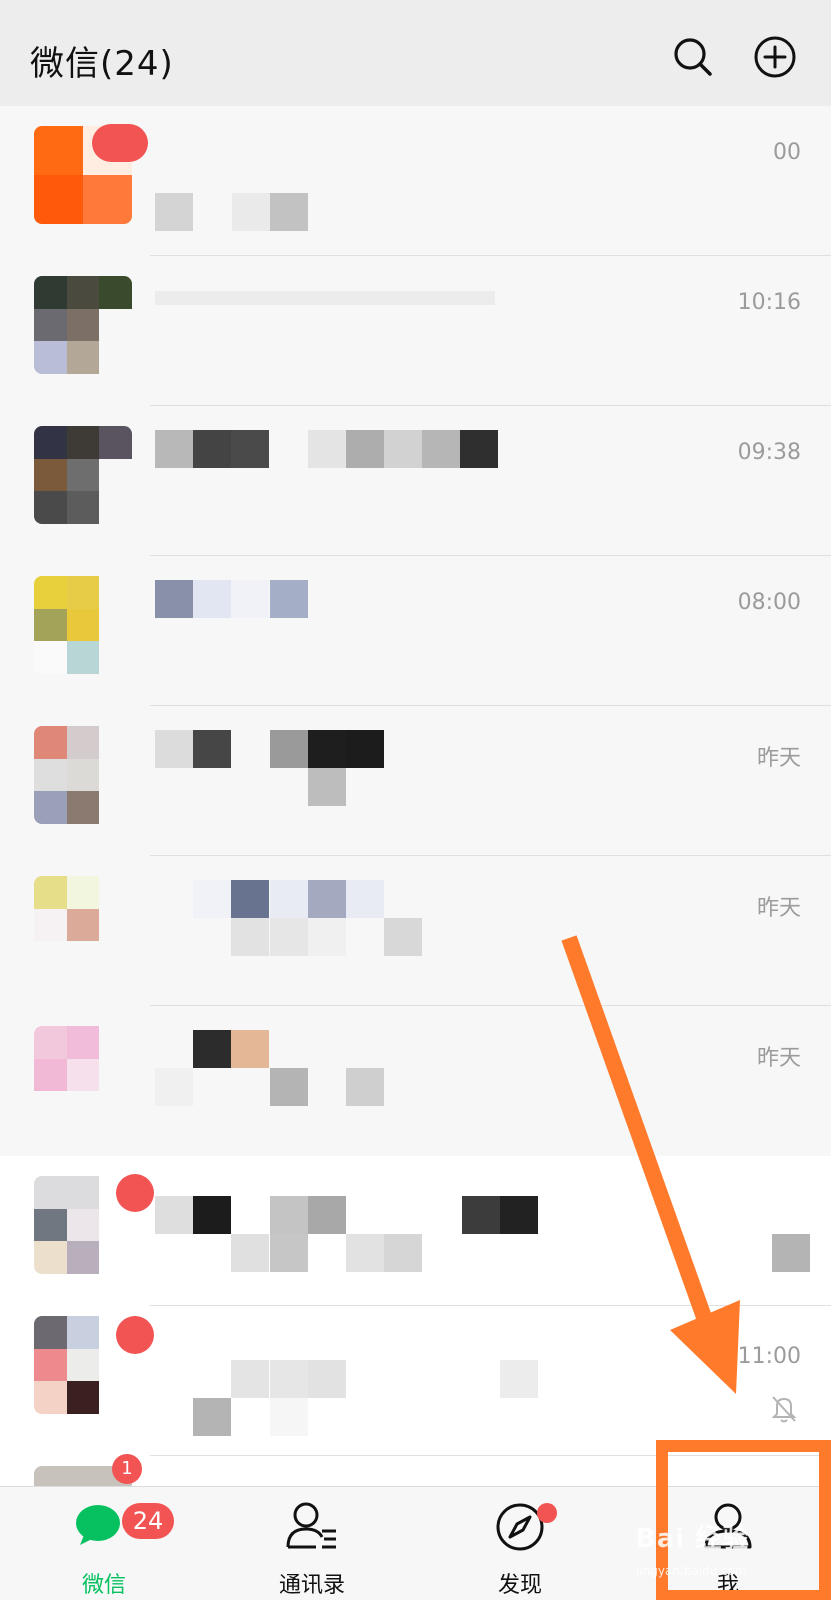 The image size is (831, 1600). I want to click on contacts-icon, so click(311, 1525).